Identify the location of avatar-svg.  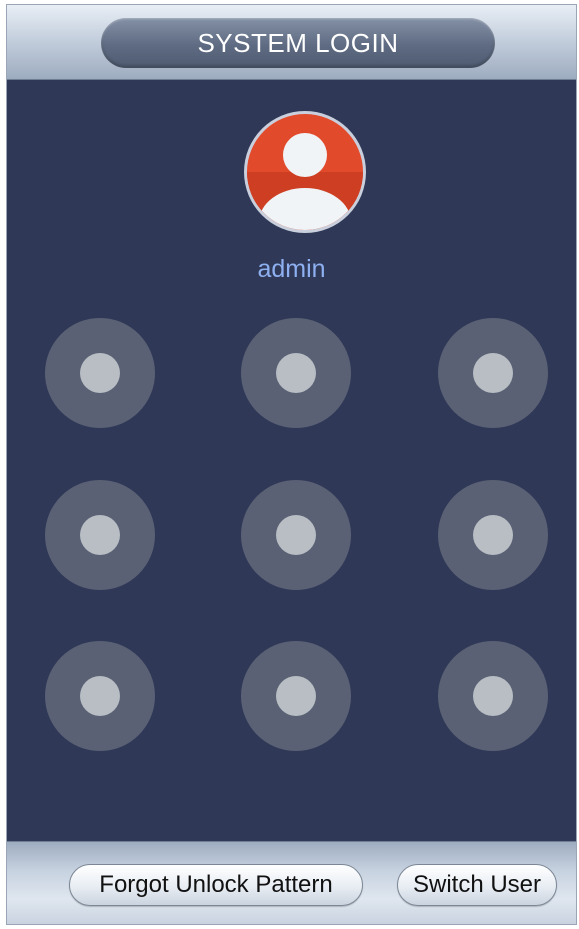
(305, 172).